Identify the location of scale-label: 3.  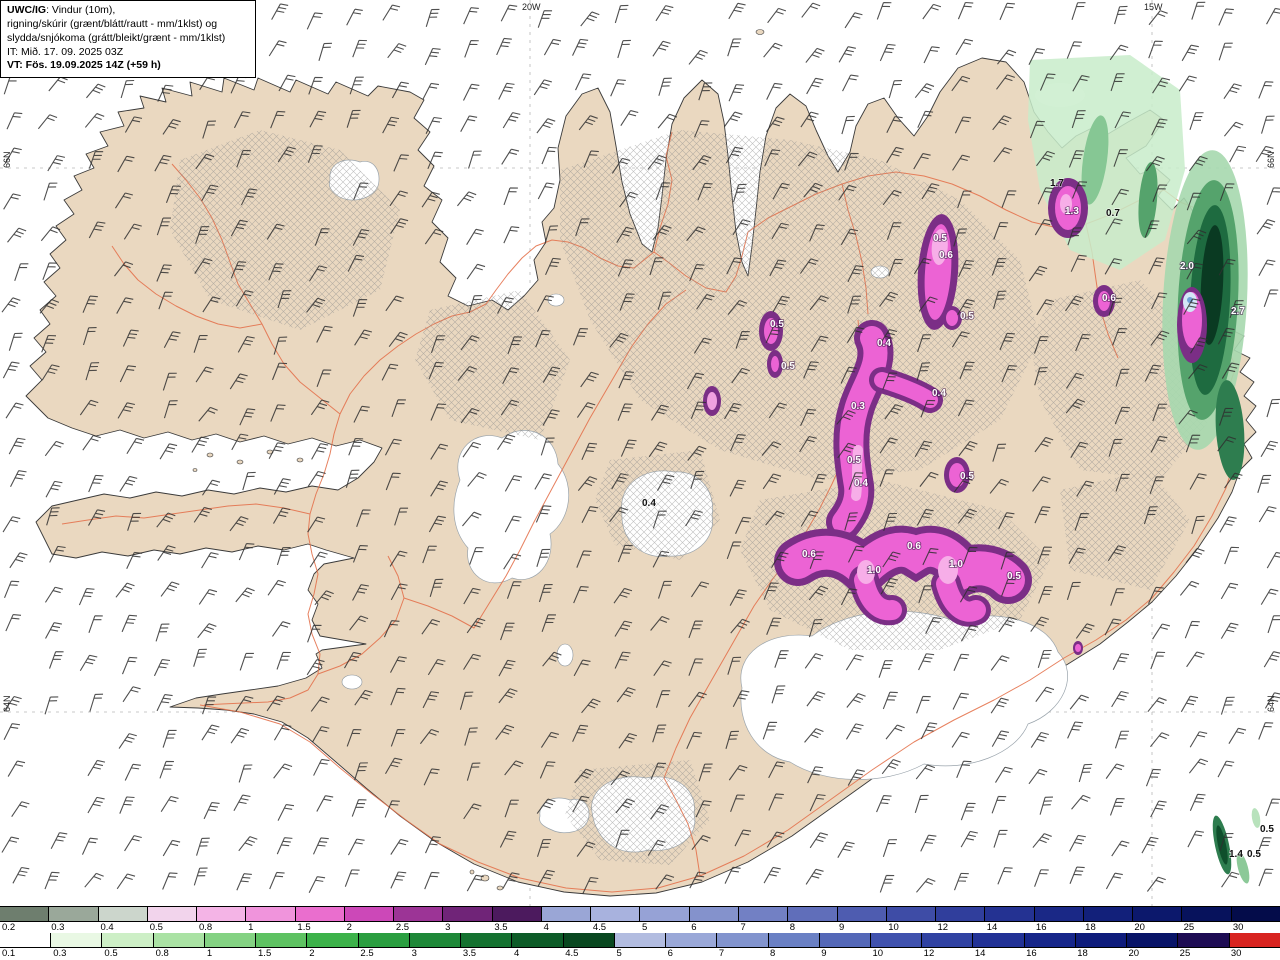
(448, 927).